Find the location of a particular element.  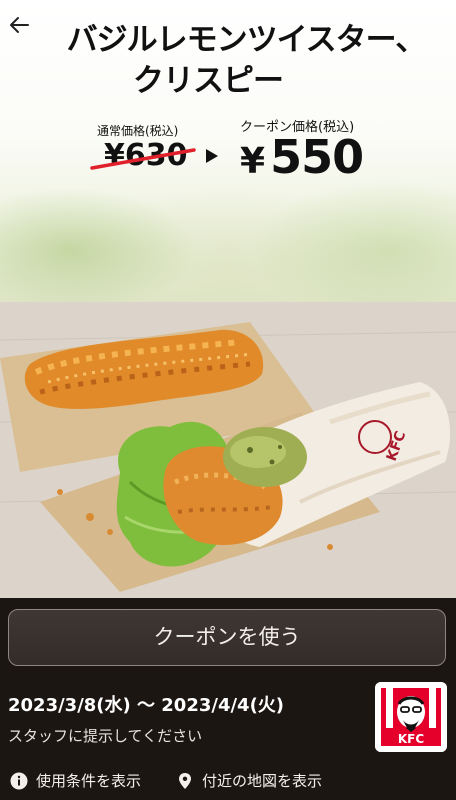

kfc-logo: KFC is located at coordinates (411, 717).